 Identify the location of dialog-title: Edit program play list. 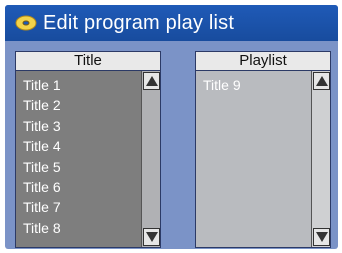
(139, 22).